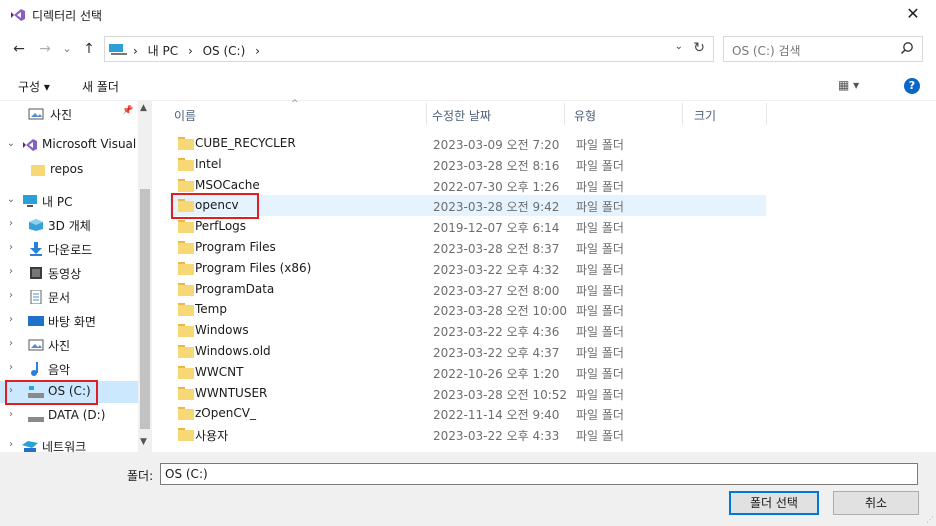 This screenshot has width=936, height=526. I want to click on tree-label: 다운로드, so click(70, 250).